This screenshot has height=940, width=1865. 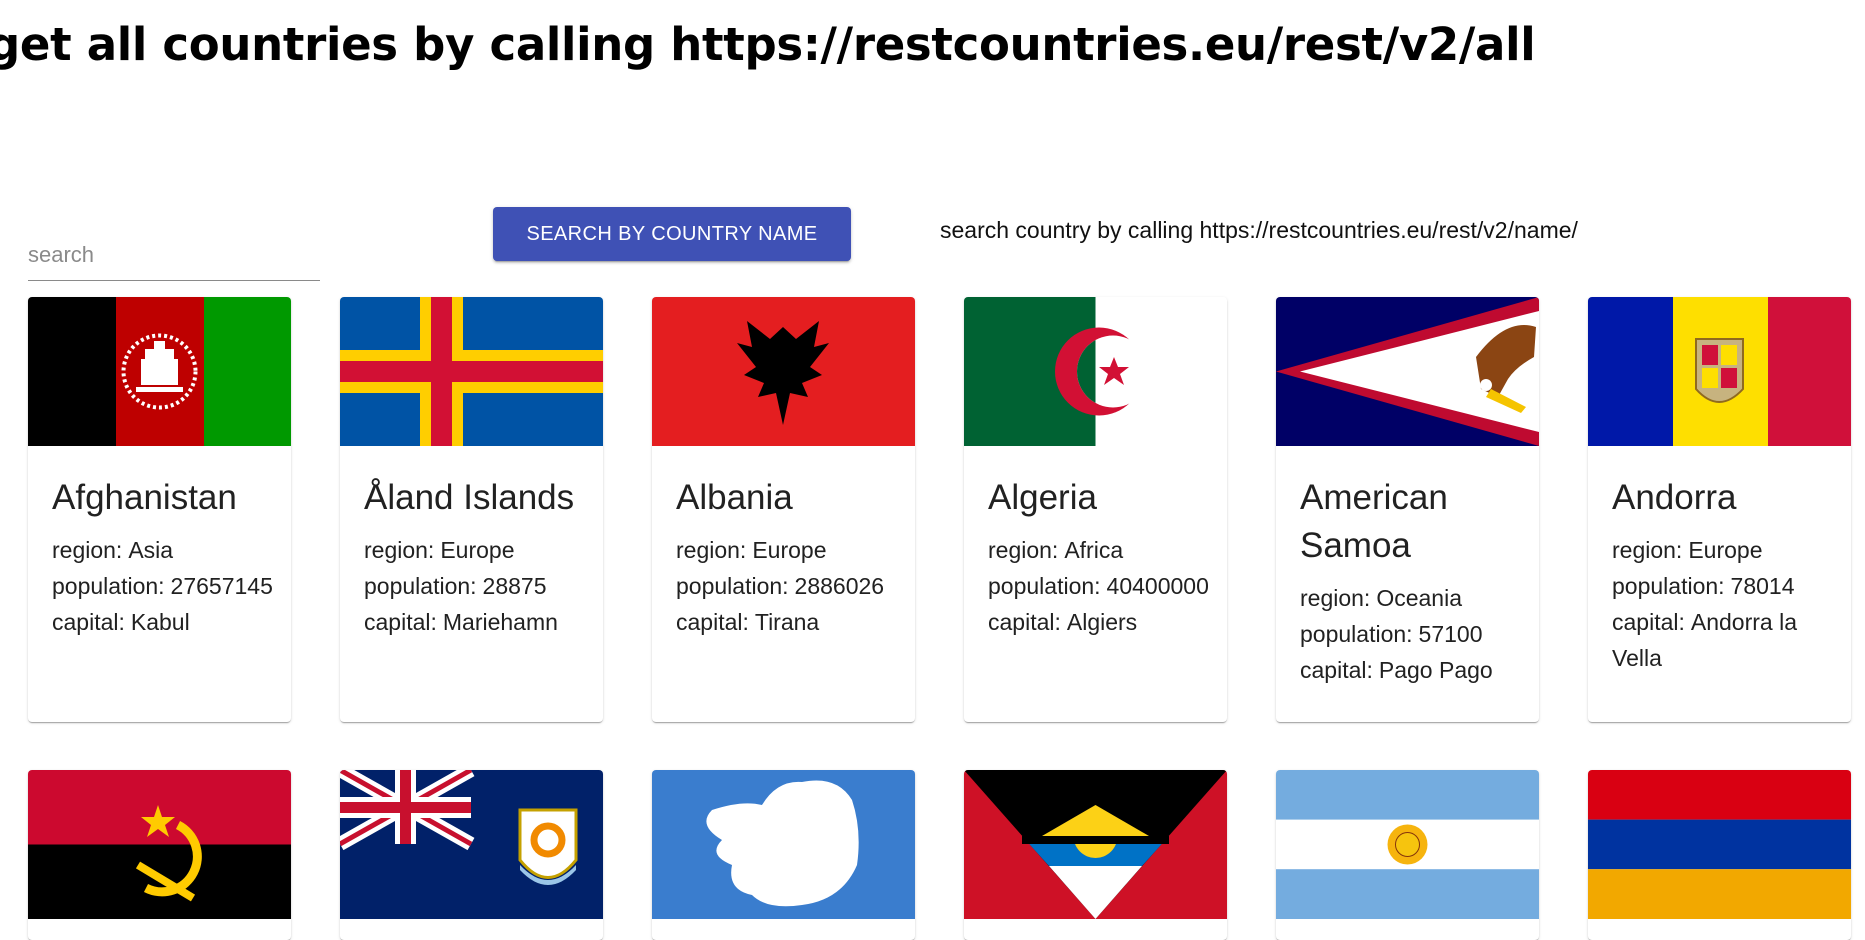 What do you see at coordinates (159, 844) in the screenshot?
I see `angola-flag-icon` at bounding box center [159, 844].